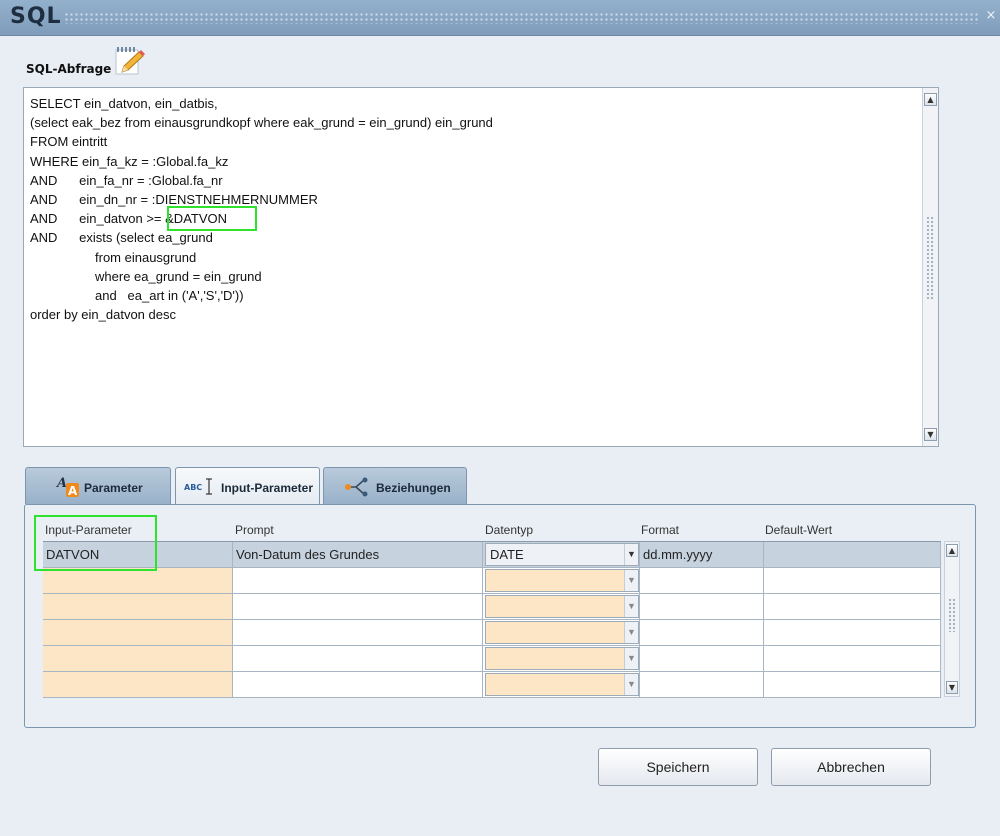  I want to click on column-header-datentyp: Datentyp, so click(509, 530).